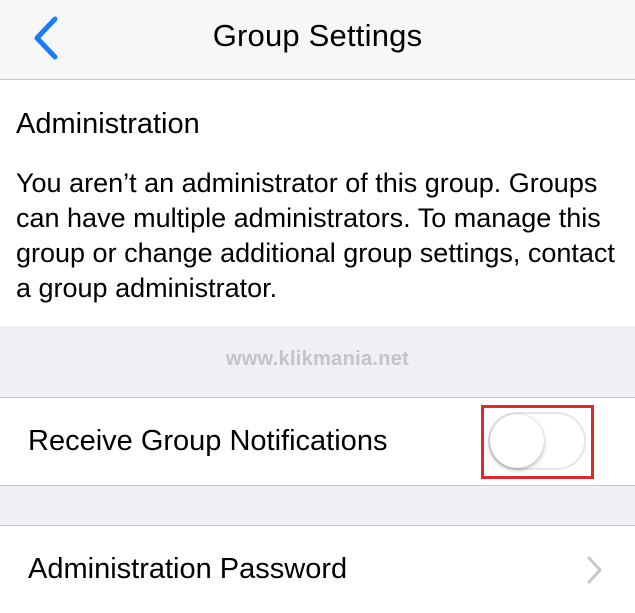  I want to click on administration-password-row: Administration Password, so click(317, 569).